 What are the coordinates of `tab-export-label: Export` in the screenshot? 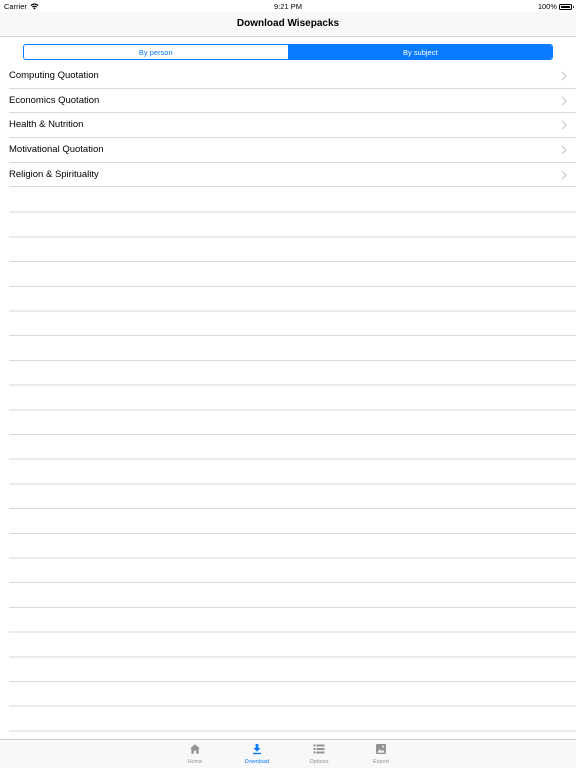 It's located at (381, 762).